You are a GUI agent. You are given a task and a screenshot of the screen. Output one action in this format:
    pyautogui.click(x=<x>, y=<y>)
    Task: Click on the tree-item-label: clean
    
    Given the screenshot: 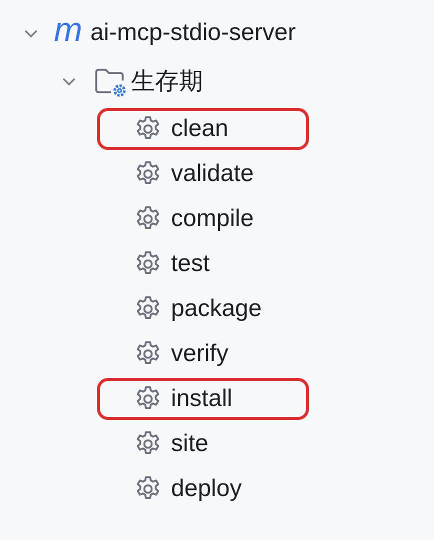 What is the action you would take?
    pyautogui.click(x=199, y=129)
    